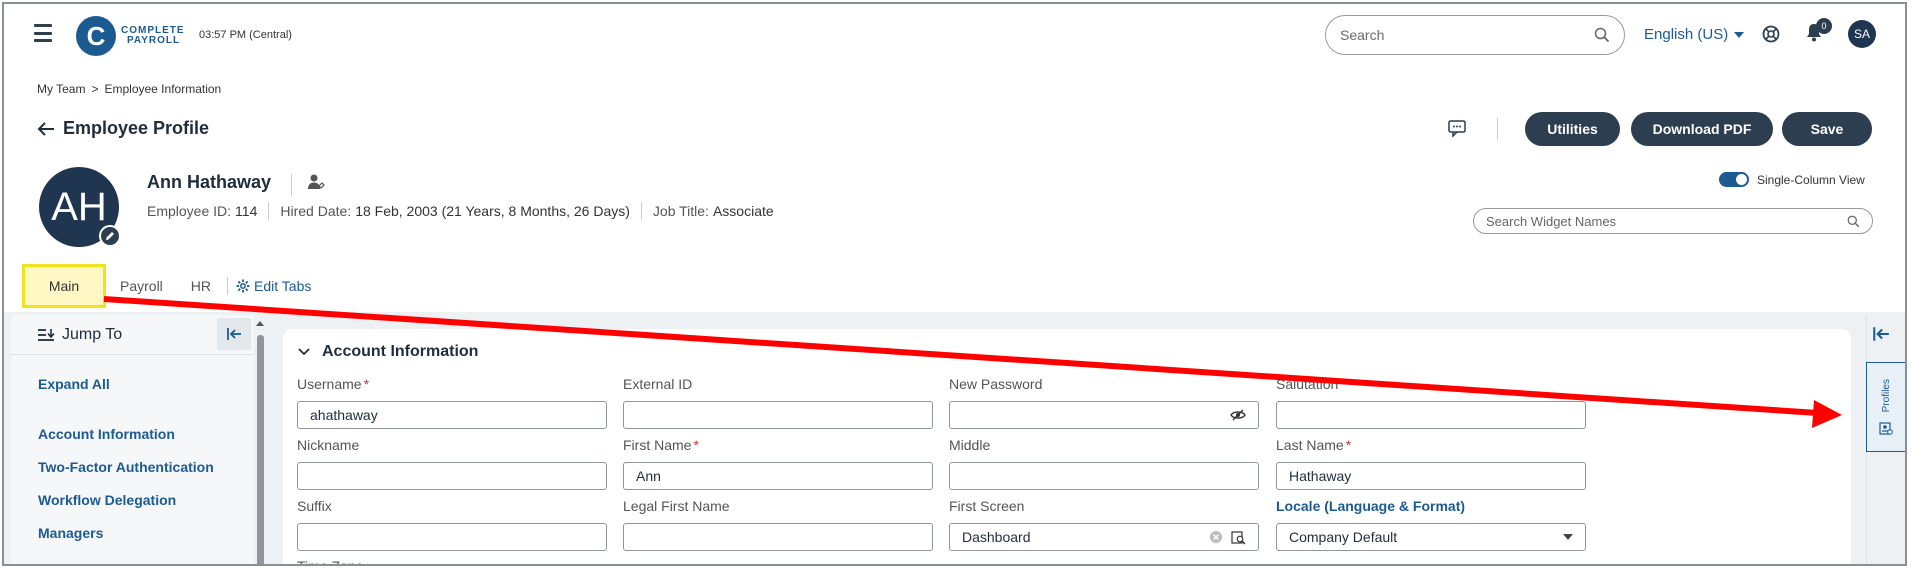 This screenshot has width=1915, height=568. Describe the element at coordinates (1734, 179) in the screenshot. I see `toggle-switch` at that location.